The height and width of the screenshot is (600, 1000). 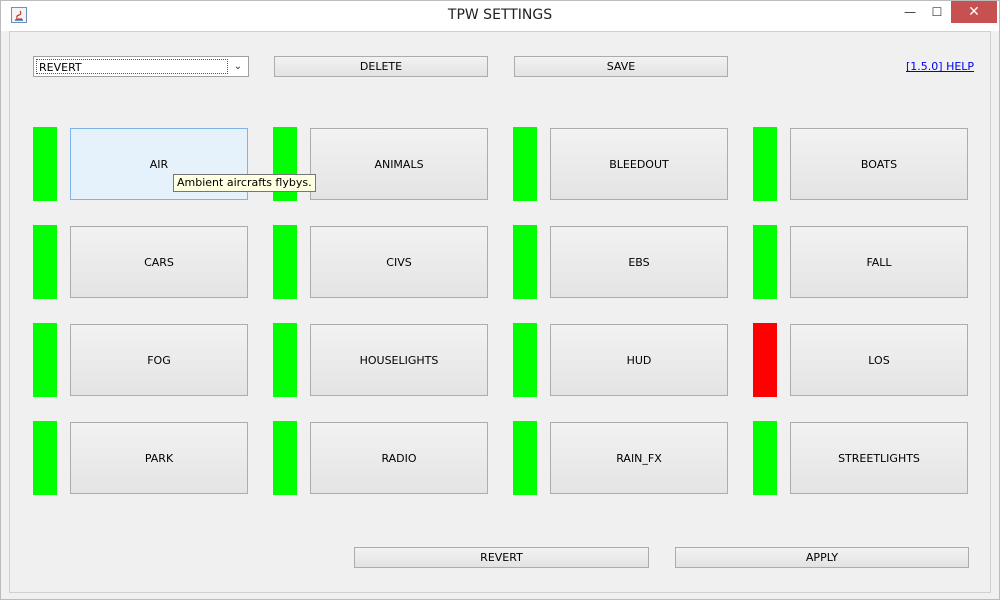 I want to click on status-indicator-air, so click(x=45, y=164).